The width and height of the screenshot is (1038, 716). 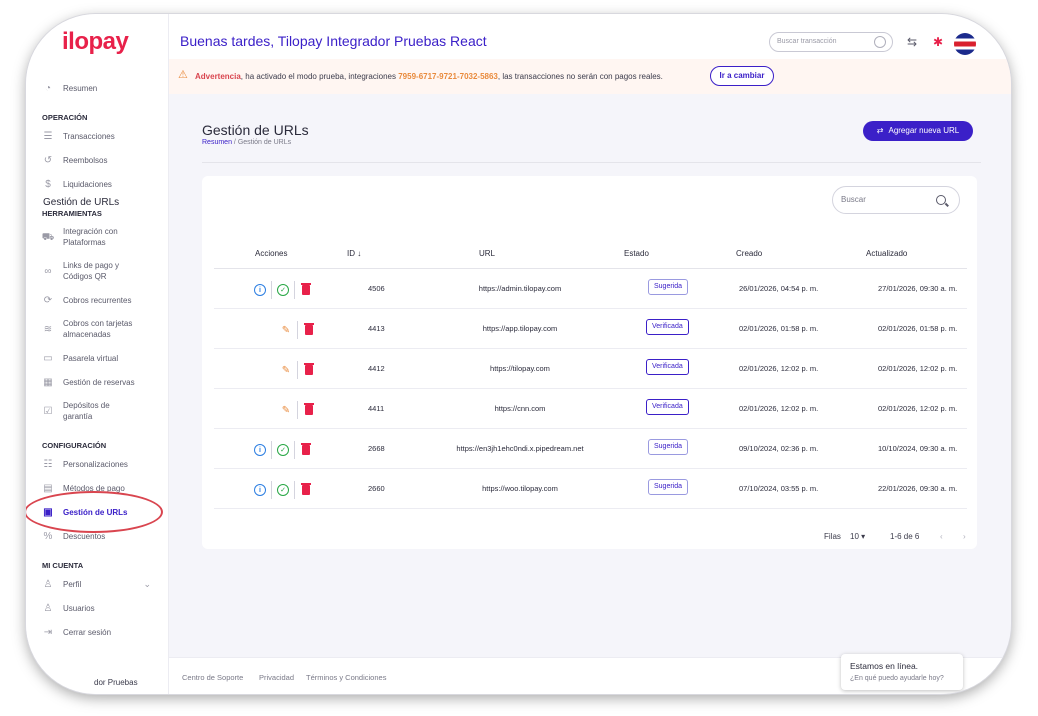 I want to click on sidebar-item-depositos: ☑ Depósitos de garantía, so click(x=97, y=411).